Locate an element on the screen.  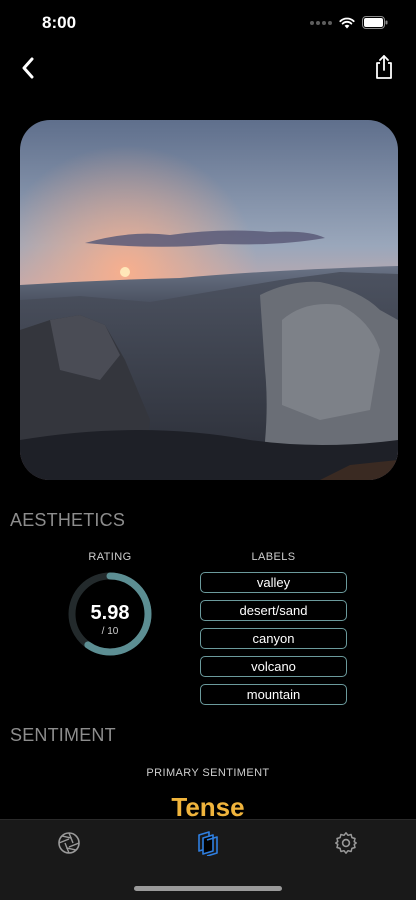
share-button is located at coordinates (384, 67).